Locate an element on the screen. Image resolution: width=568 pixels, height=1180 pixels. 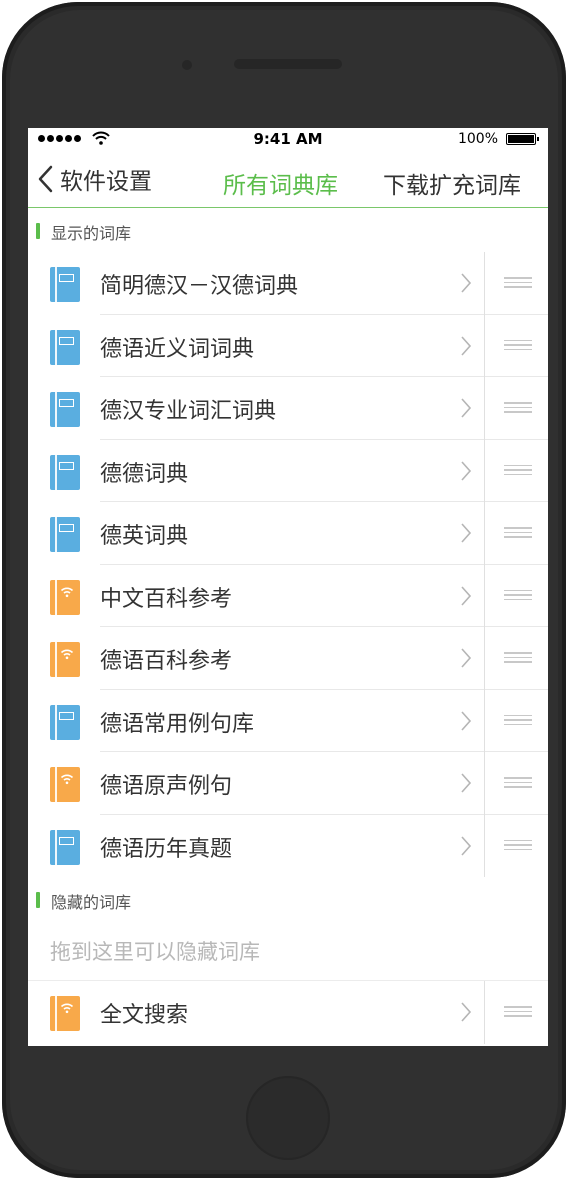
dictionary-name: 德英词典 is located at coordinates (144, 536).